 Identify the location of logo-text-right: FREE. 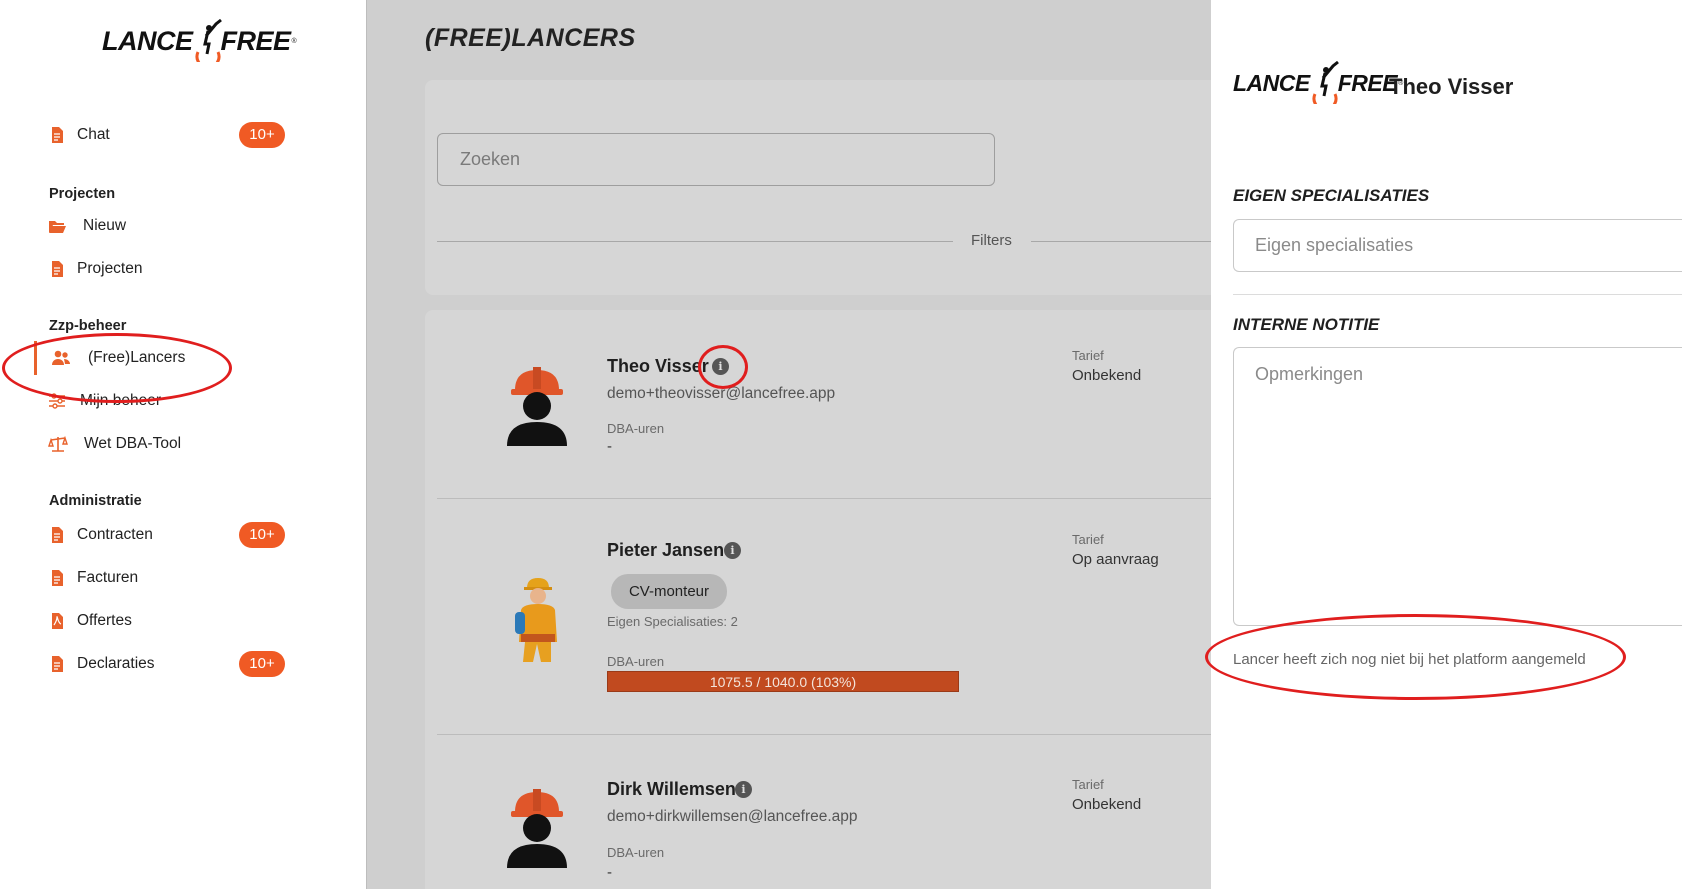
(256, 40).